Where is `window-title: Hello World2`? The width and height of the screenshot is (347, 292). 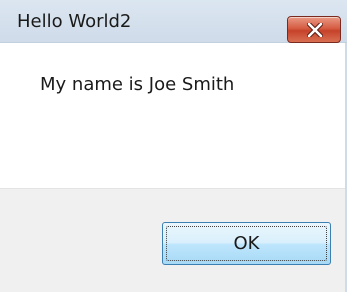 window-title: Hello World2 is located at coordinates (74, 21).